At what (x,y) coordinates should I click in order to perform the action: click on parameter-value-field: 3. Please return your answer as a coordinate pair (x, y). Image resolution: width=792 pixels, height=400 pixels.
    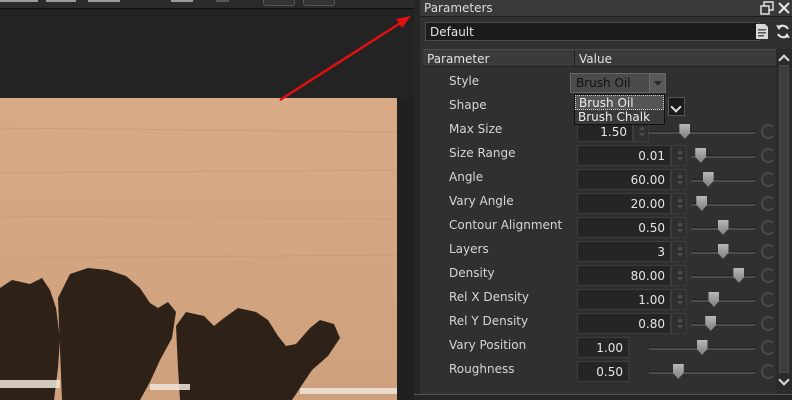
    Looking at the image, I should click on (624, 251).